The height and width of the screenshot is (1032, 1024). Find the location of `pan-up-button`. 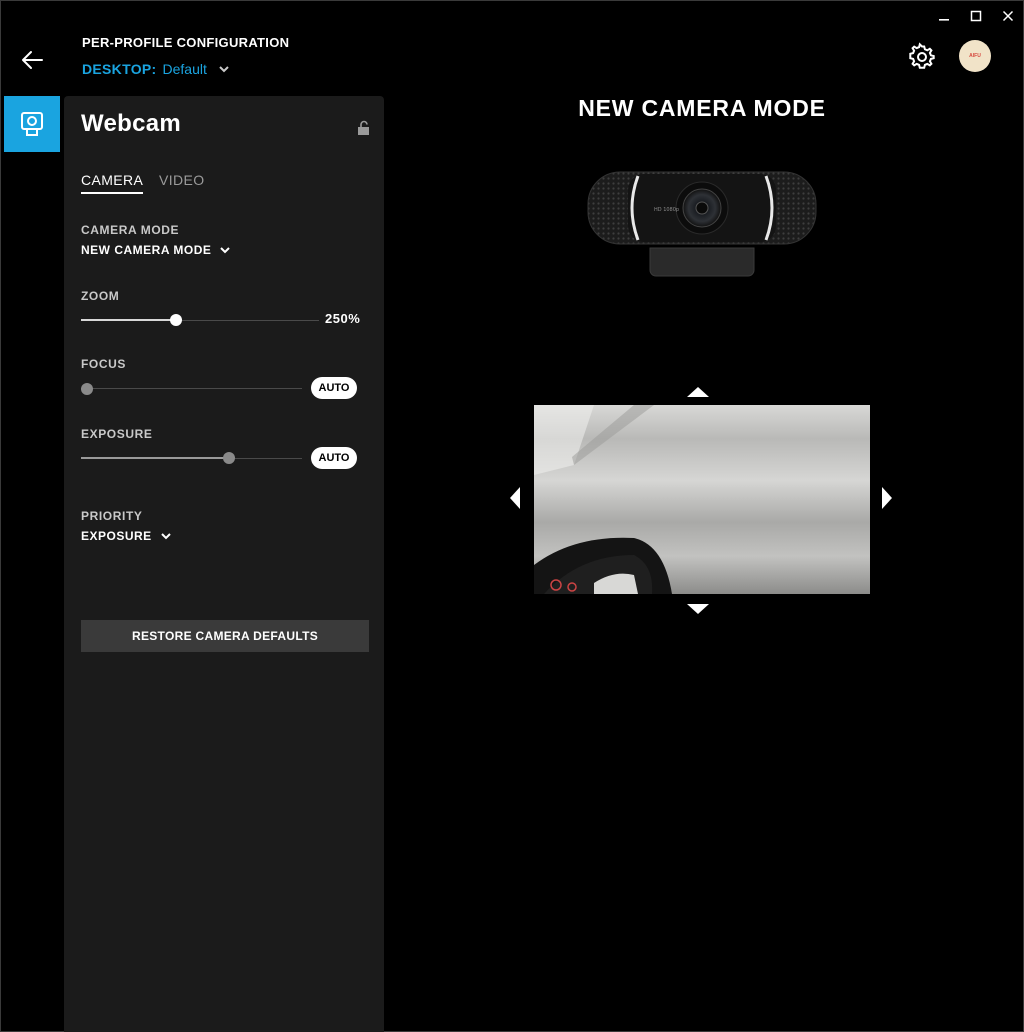

pan-up-button is located at coordinates (698, 392).